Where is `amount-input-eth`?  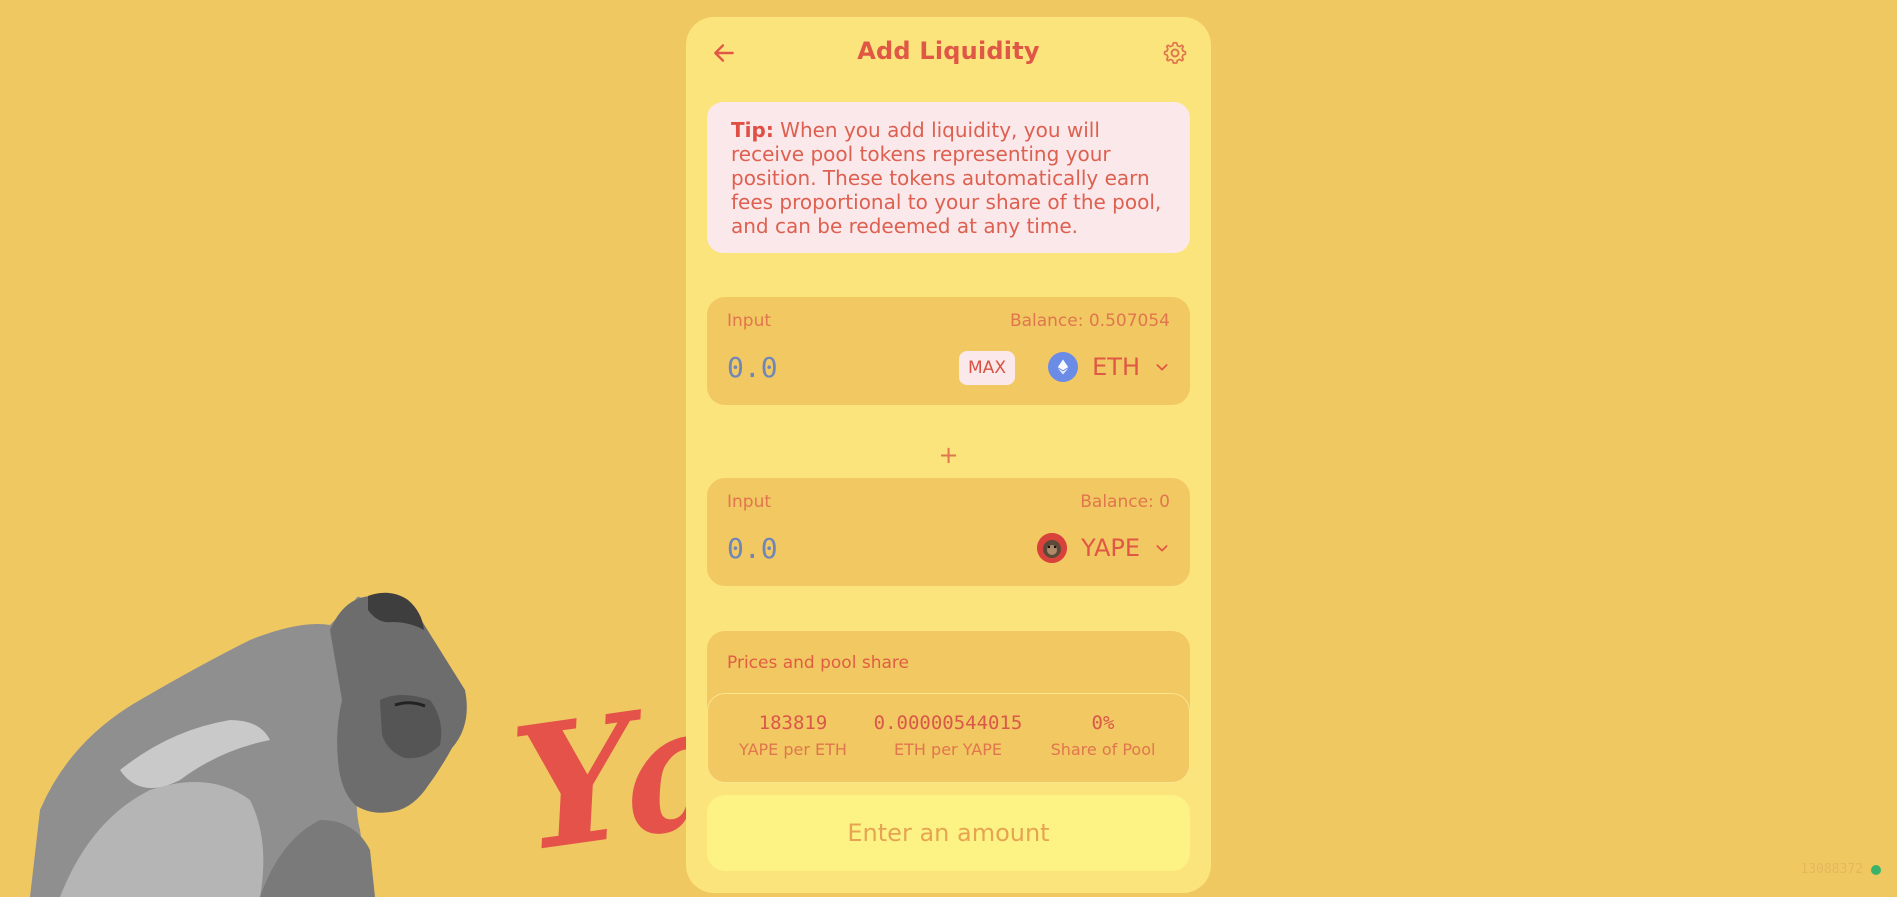
amount-input-eth is located at coordinates (827, 367).